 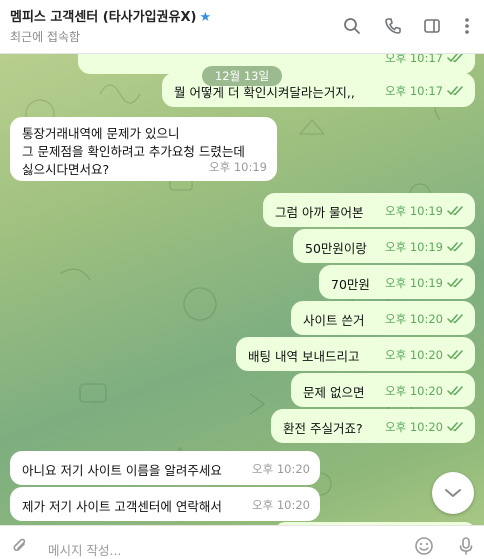 What do you see at coordinates (304, 356) in the screenshot?
I see `message-text: 배팅 내역 보내드리고` at bounding box center [304, 356].